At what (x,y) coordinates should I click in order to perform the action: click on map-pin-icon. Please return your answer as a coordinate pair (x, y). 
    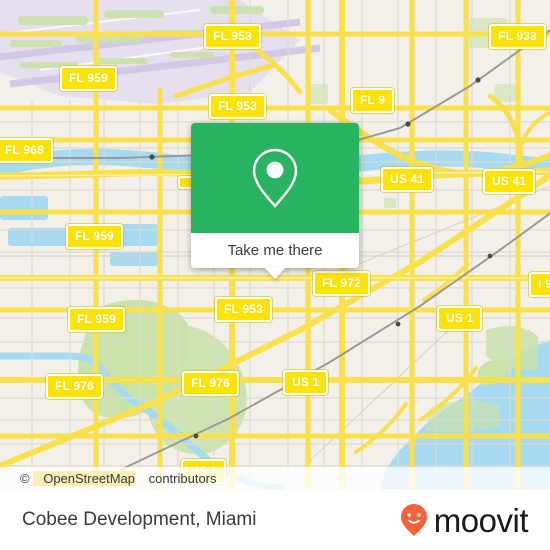
    Looking at the image, I should click on (275, 178).